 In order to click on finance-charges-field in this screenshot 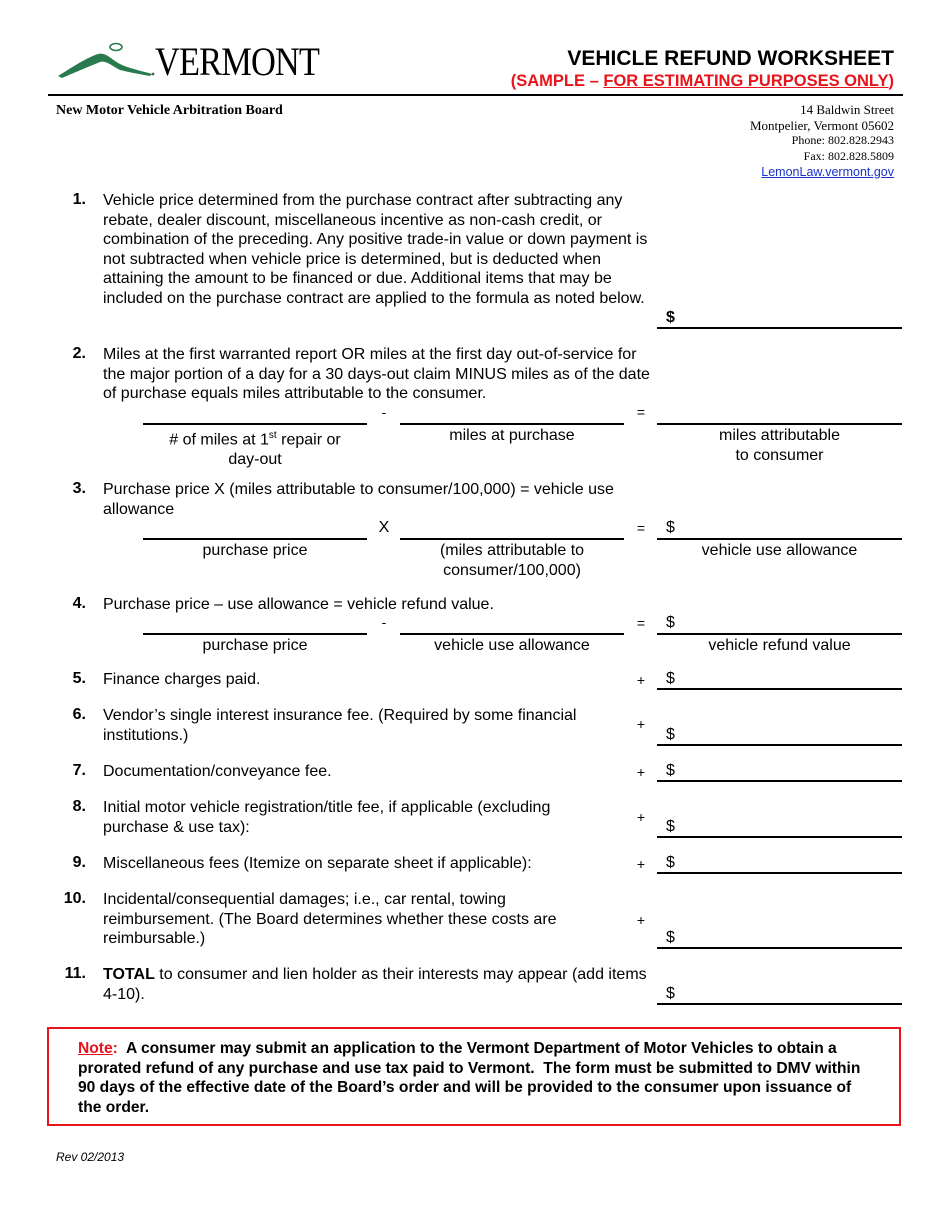, I will do `click(779, 689)`.